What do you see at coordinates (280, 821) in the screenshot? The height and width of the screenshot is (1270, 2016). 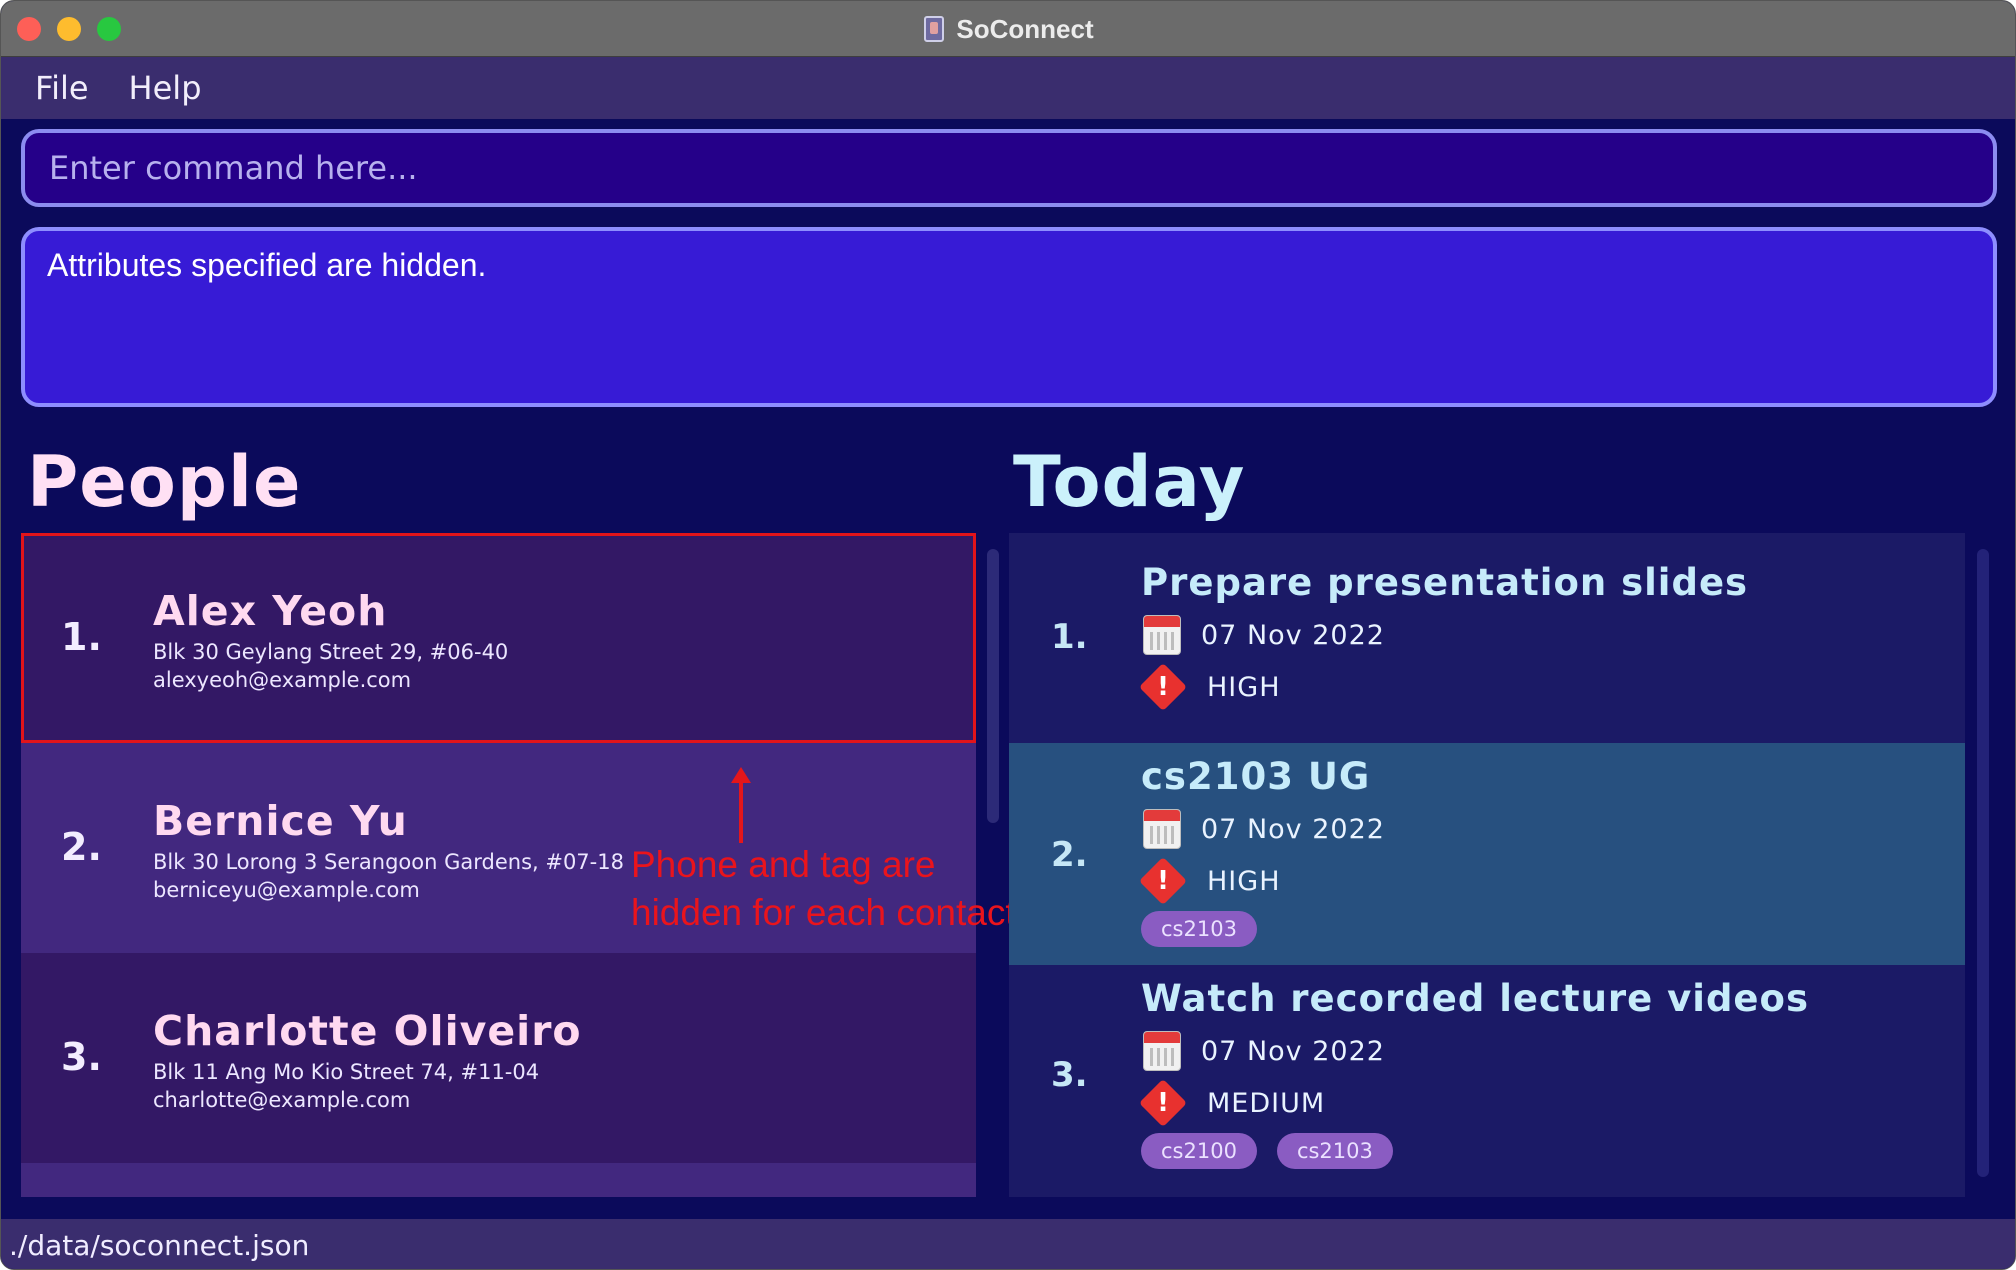 I see `person-name: Bernice Yu` at bounding box center [280, 821].